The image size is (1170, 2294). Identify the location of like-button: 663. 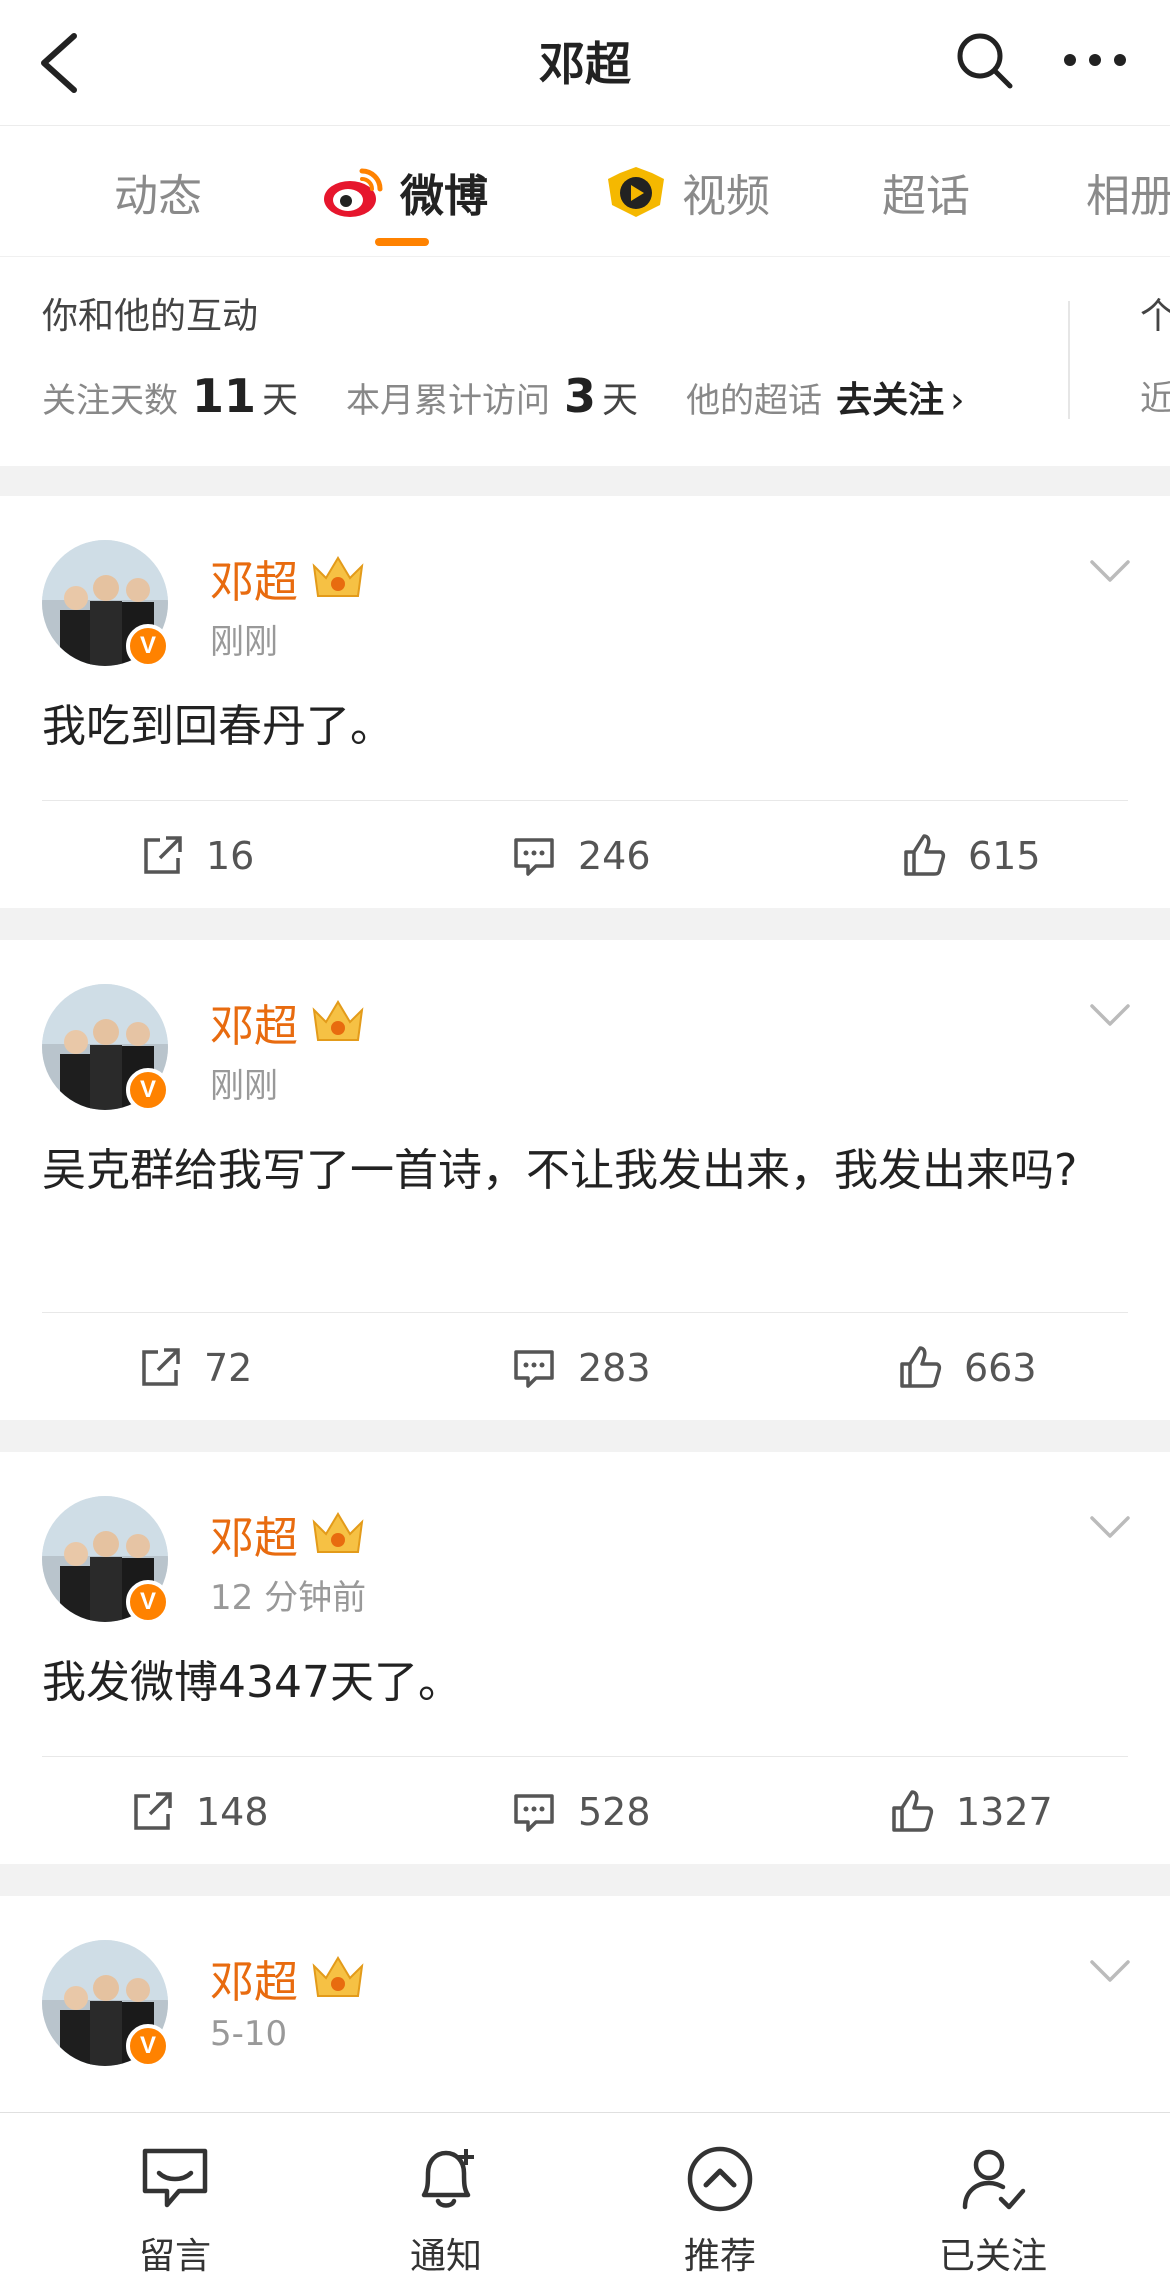
(966, 1368).